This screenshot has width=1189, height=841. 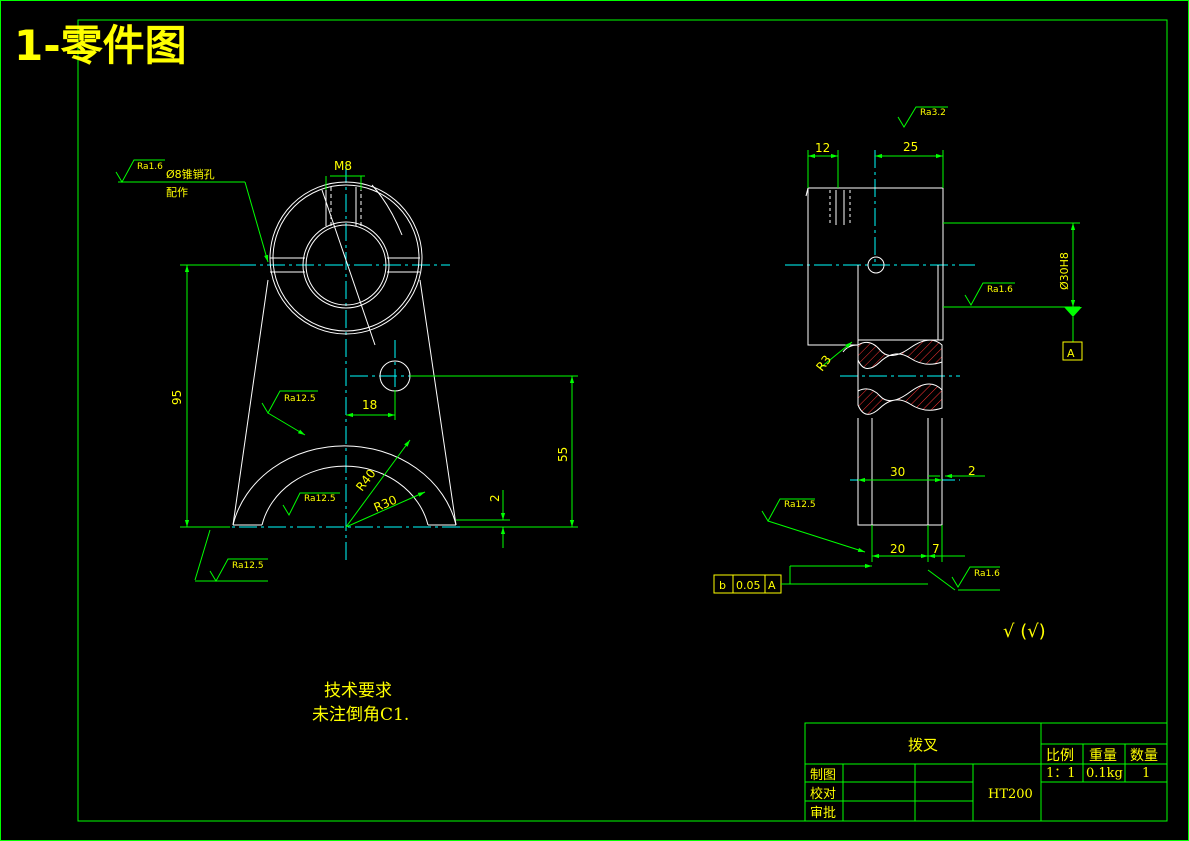 What do you see at coordinates (722, 585) in the screenshot?
I see `tol-symbol: b` at bounding box center [722, 585].